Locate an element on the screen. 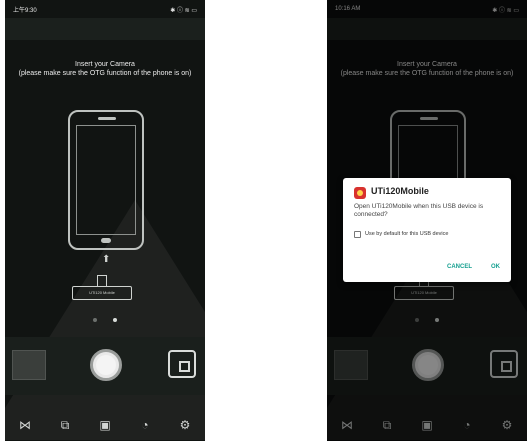 This screenshot has width=528, height=441. home-button-icon is located at coordinates (106, 240).